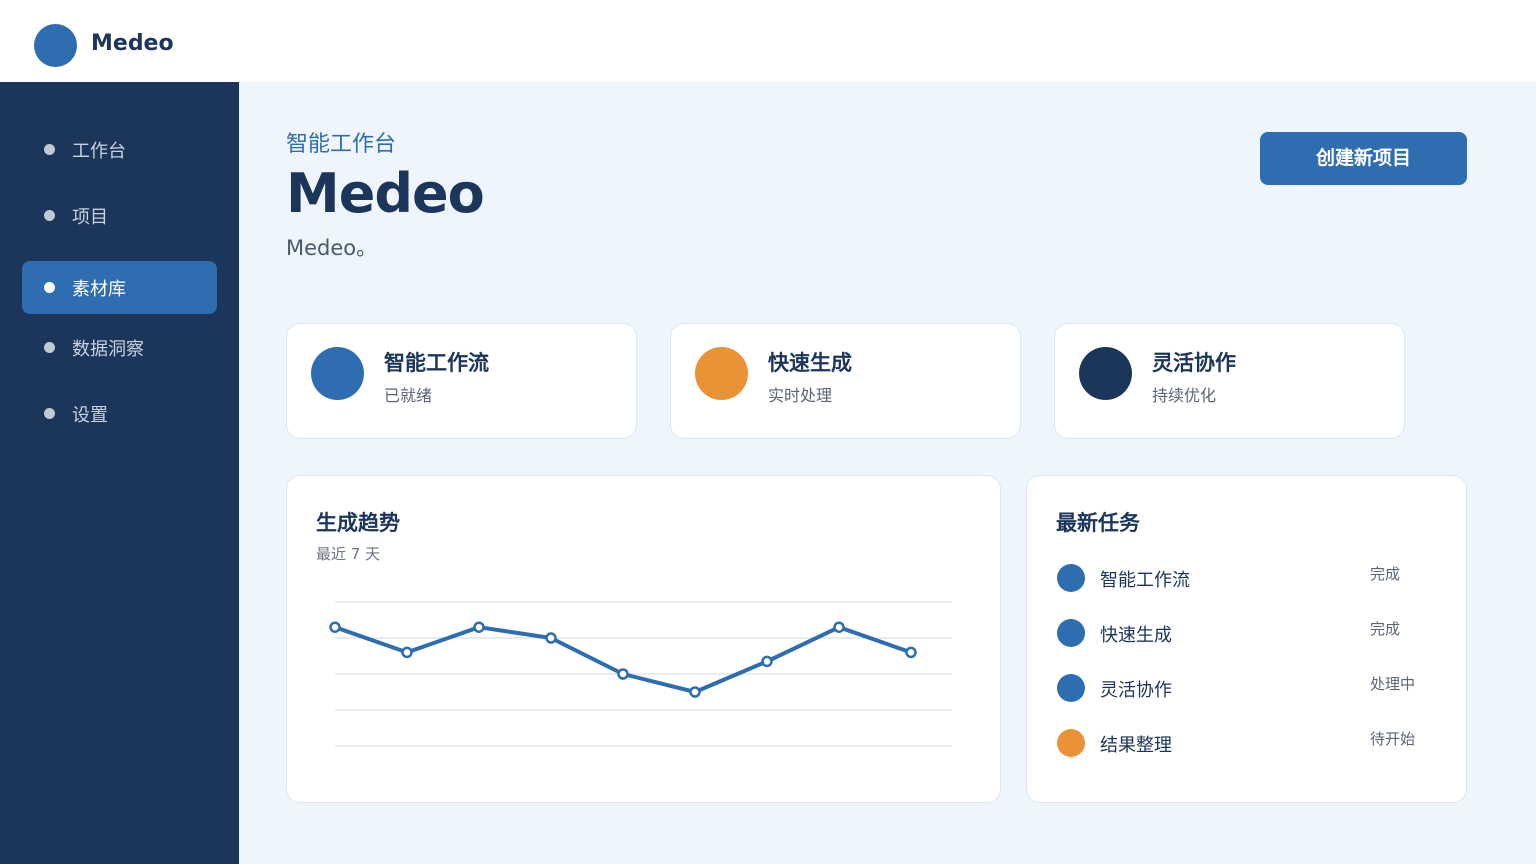 The image size is (1536, 864). What do you see at coordinates (1136, 745) in the screenshot?
I see `task-name: 结果整理` at bounding box center [1136, 745].